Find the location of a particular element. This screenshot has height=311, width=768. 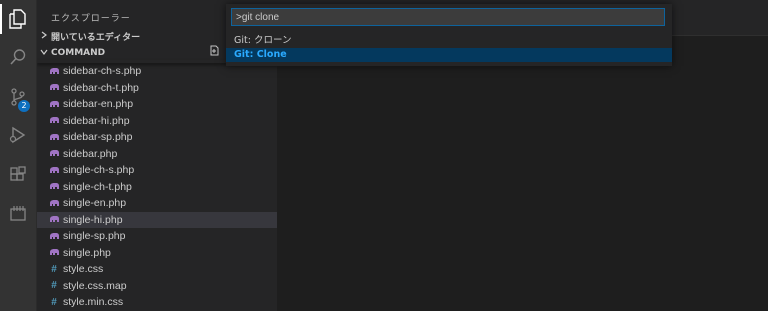

files-icon is located at coordinates (18, 19).